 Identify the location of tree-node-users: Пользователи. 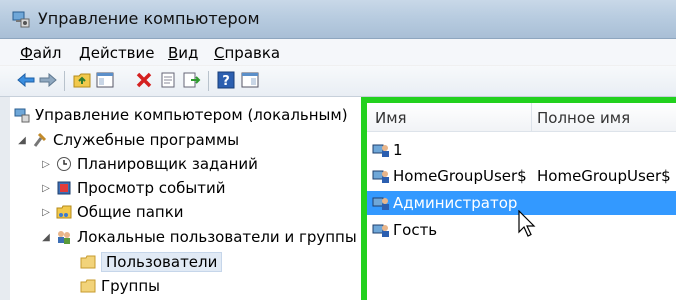
(143, 262).